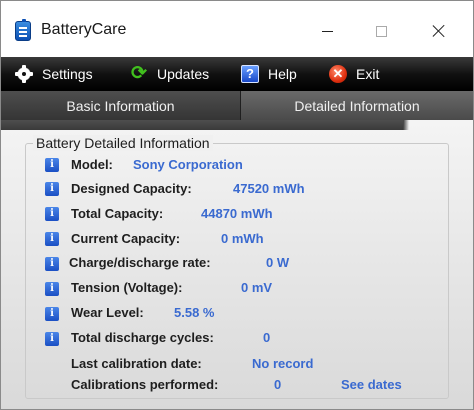 This screenshot has height=410, width=474. I want to click on close-icon, so click(439, 31).